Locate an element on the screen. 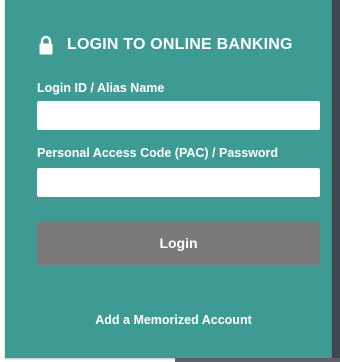 The height and width of the screenshot is (362, 340). login-id-label: Login ID / Alias Name is located at coordinates (101, 88).